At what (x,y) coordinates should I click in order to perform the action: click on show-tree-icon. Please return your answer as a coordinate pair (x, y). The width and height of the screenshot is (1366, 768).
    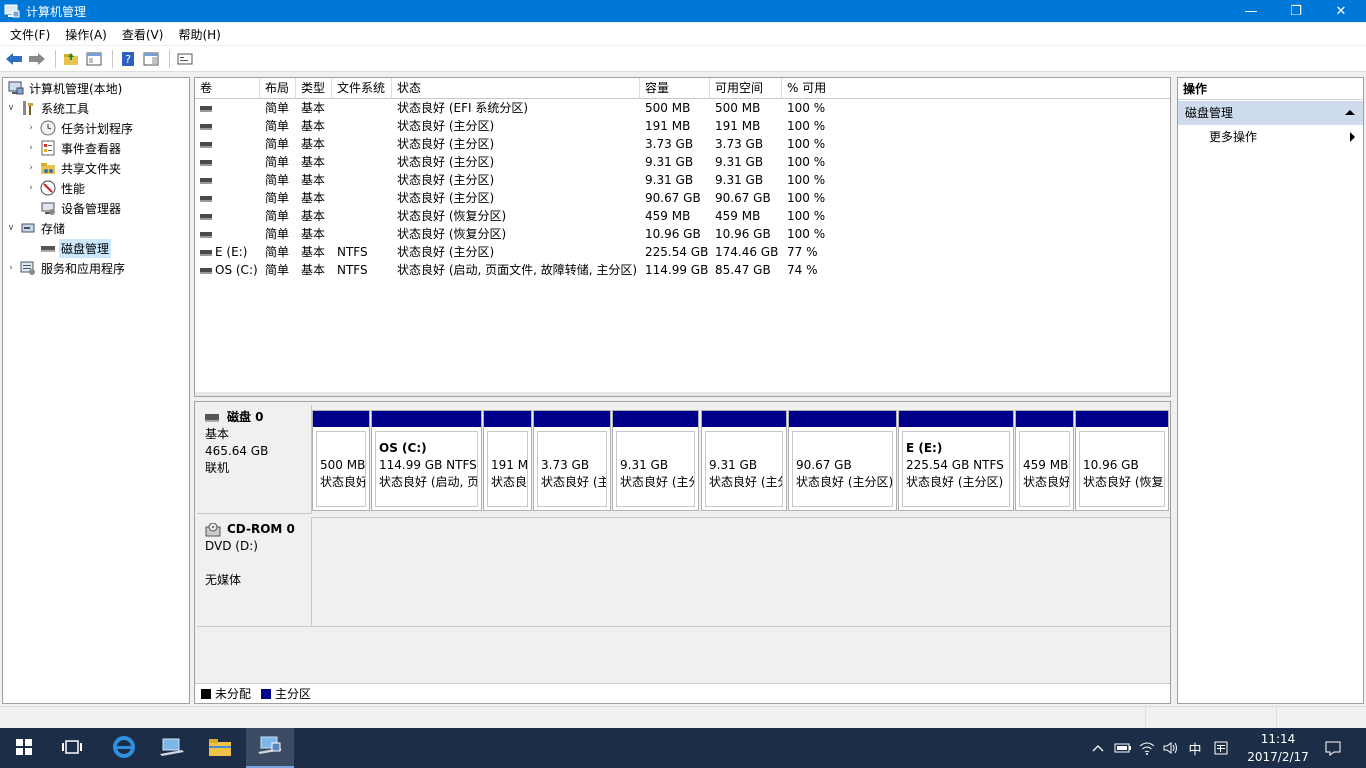
    Looking at the image, I should click on (94, 59).